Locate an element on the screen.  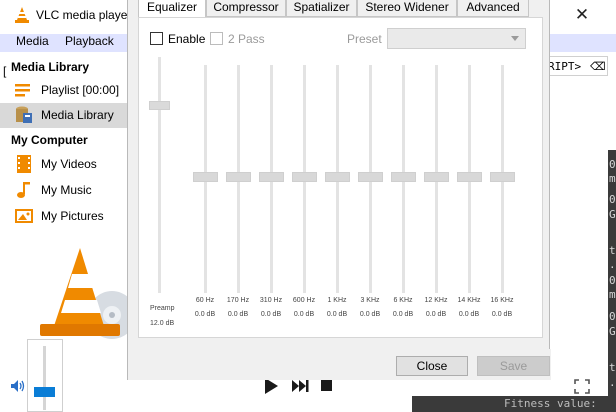
tab-compressor: Compressor is located at coordinates (246, 8).